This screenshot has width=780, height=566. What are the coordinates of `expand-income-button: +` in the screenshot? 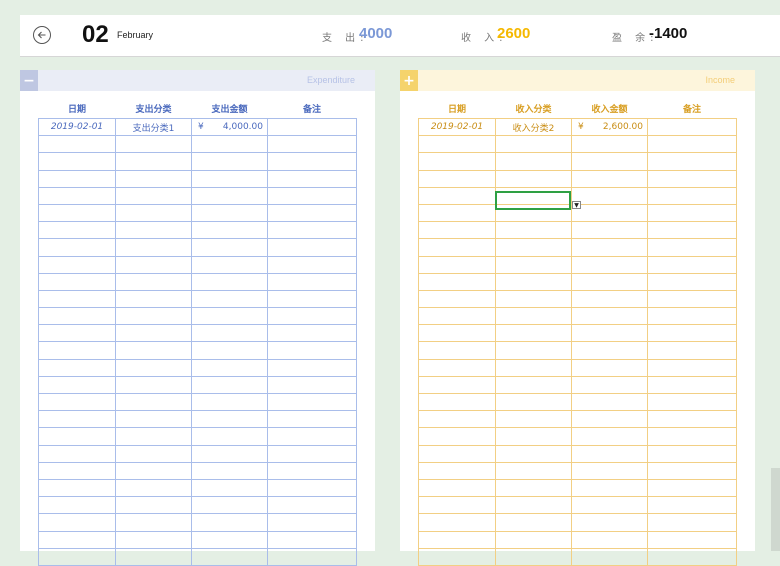 It's located at (409, 80).